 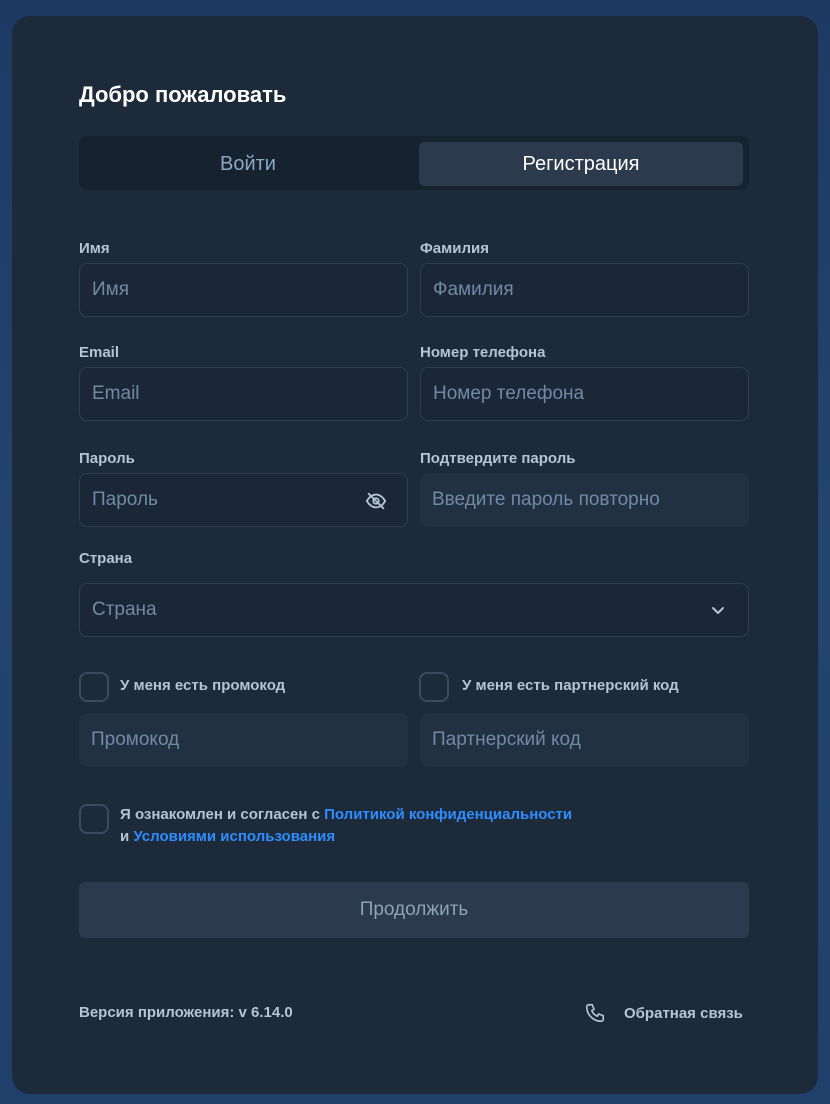 What do you see at coordinates (590, 394) in the screenshot?
I see `phone-input` at bounding box center [590, 394].